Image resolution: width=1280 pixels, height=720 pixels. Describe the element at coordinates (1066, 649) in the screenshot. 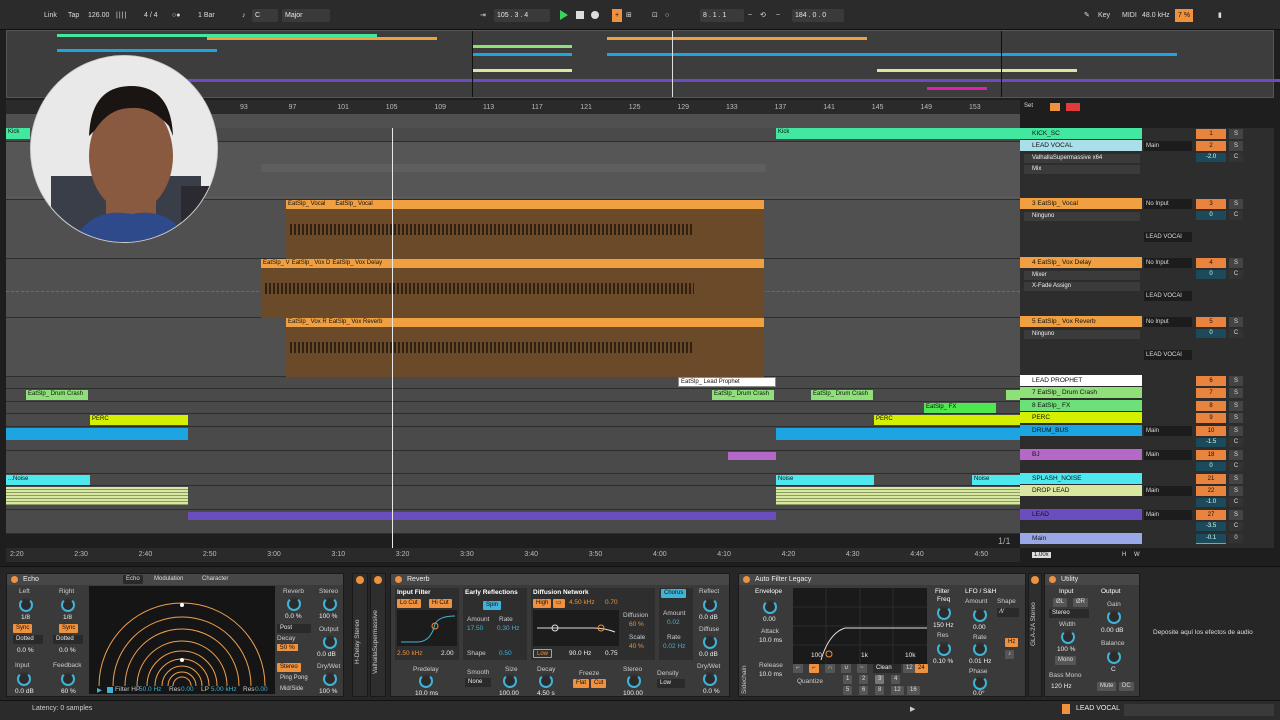

I see `width-value: 100 %` at that location.